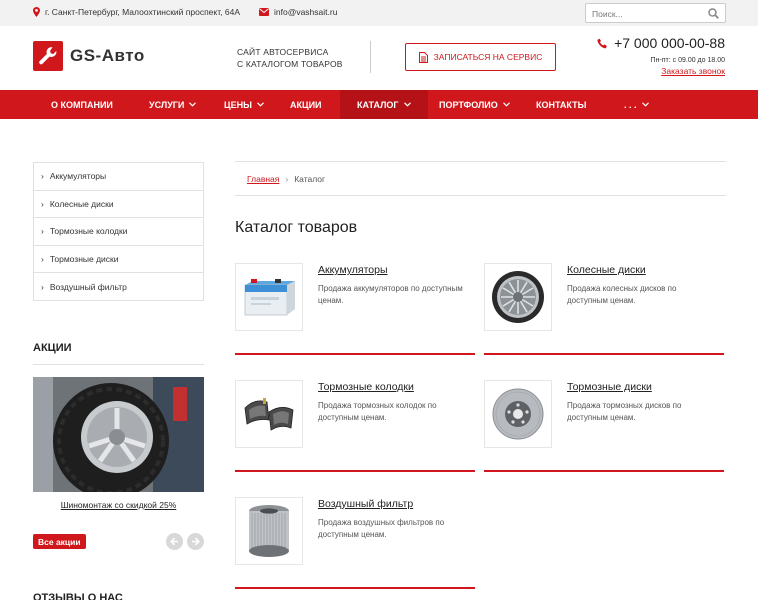  I want to click on sidebar-item-brake-discs: › Тормозные диски, so click(118, 260).